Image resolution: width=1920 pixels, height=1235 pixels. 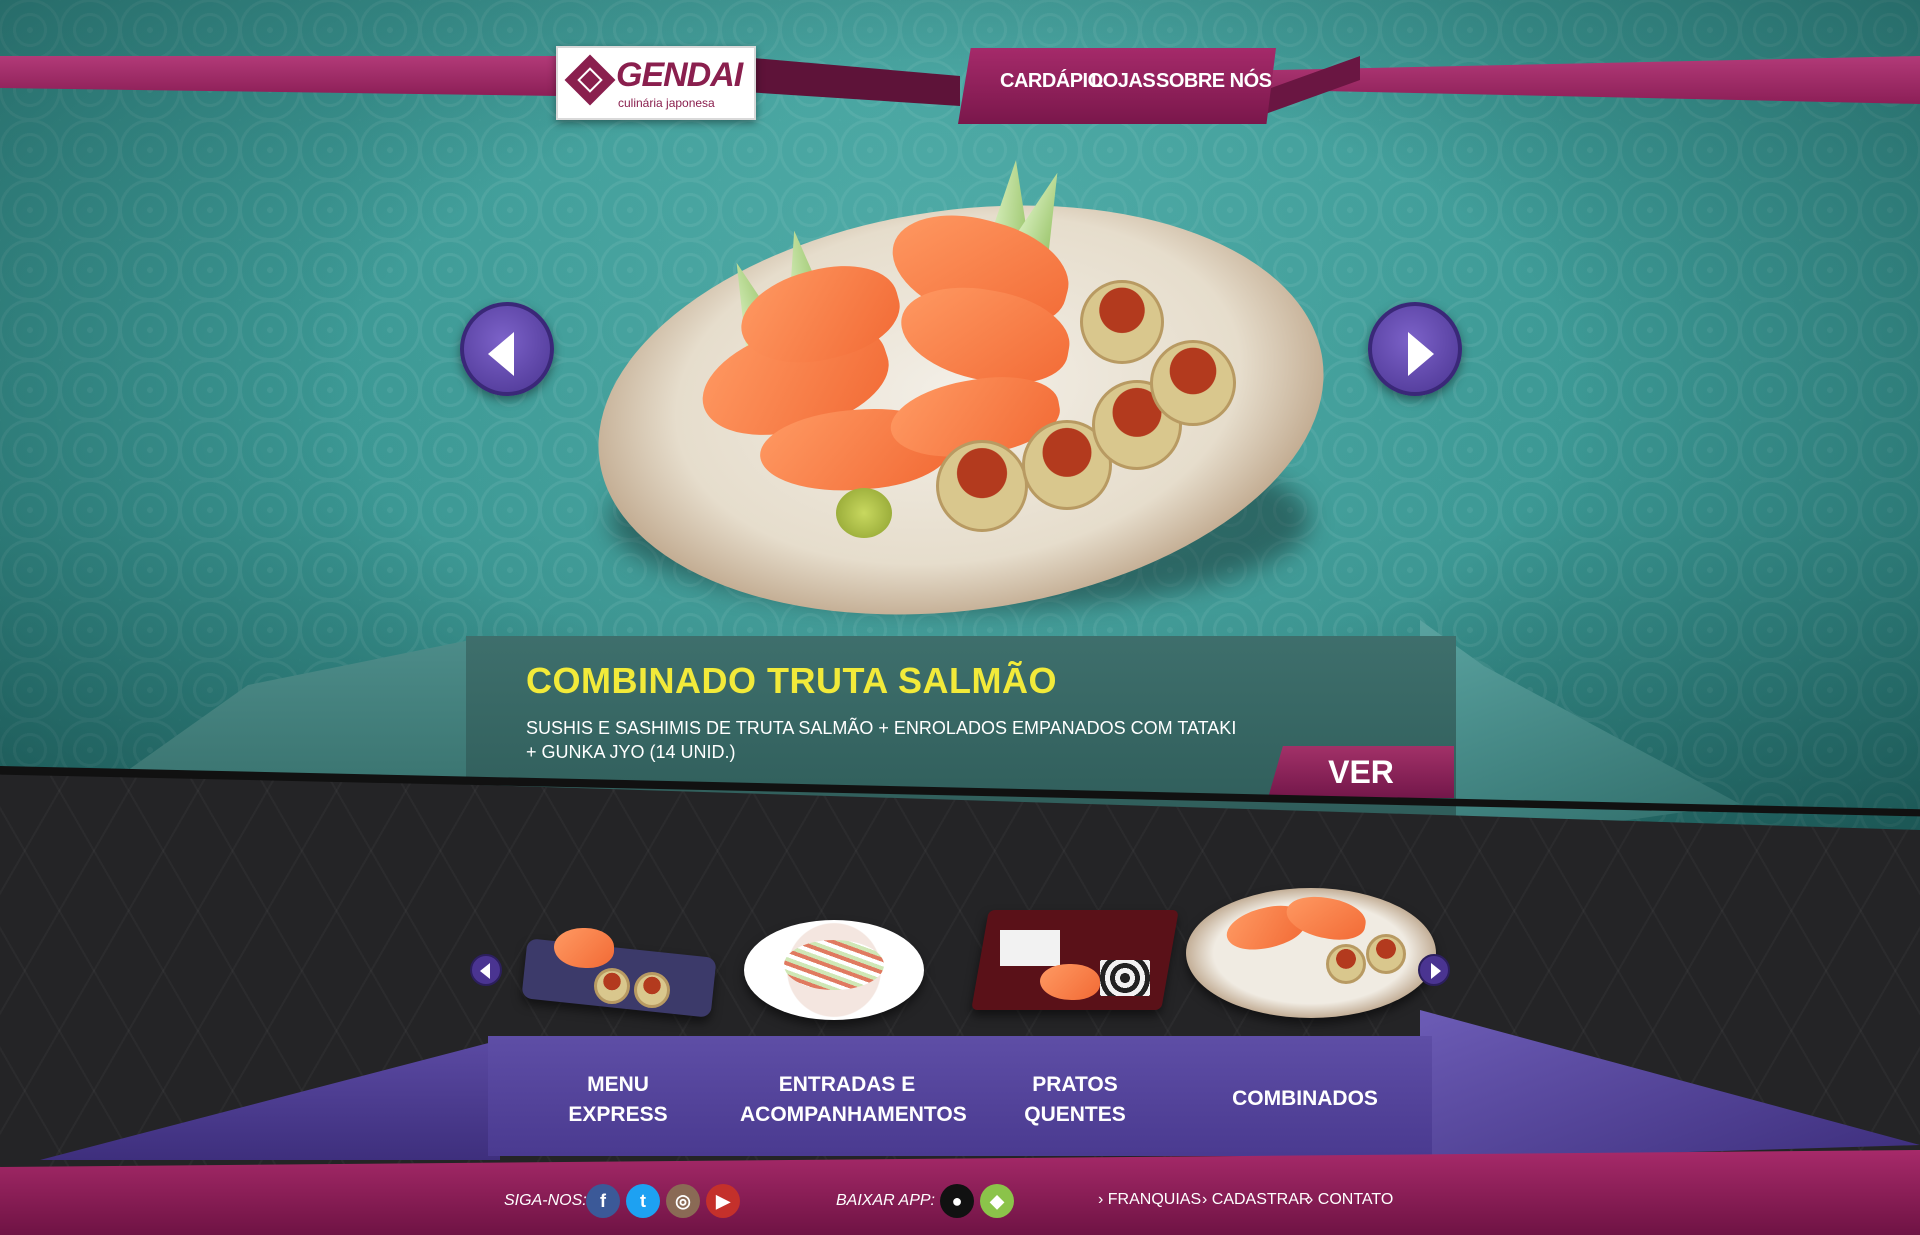 I want to click on nav-item-lojas: LOJAS, so click(x=1123, y=81).